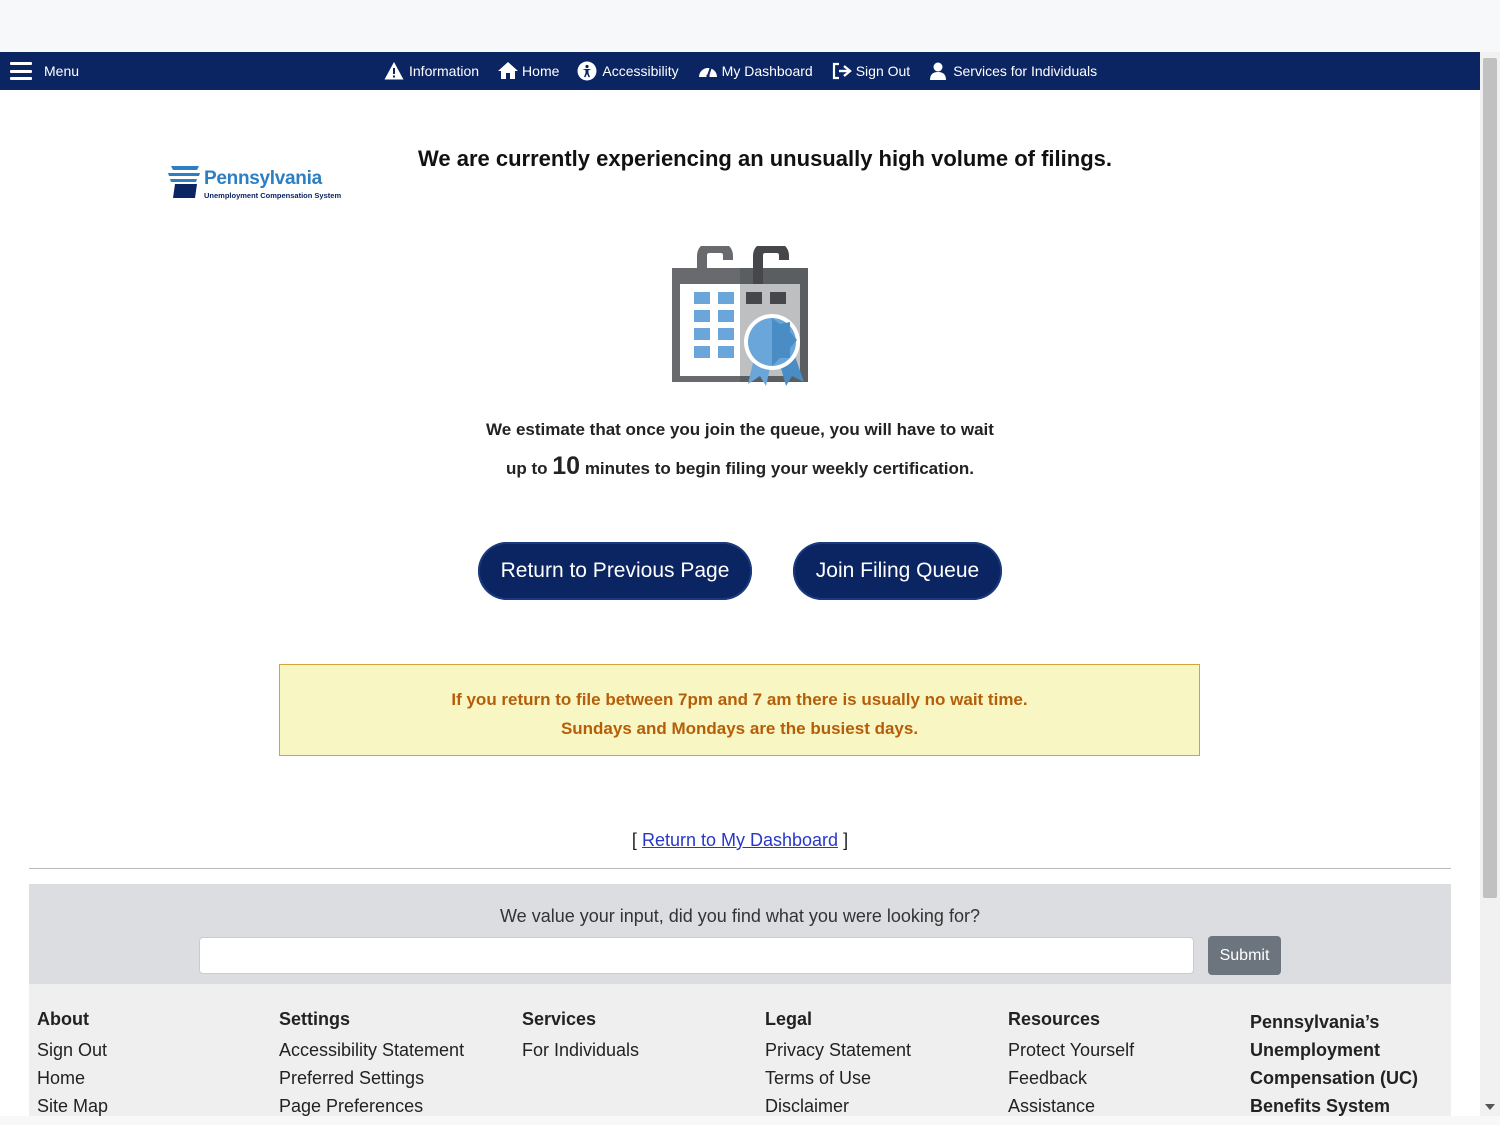 Image resolution: width=1500 pixels, height=1125 pixels. I want to click on footer-brand-line: Compensation (UC), so click(1334, 1078).